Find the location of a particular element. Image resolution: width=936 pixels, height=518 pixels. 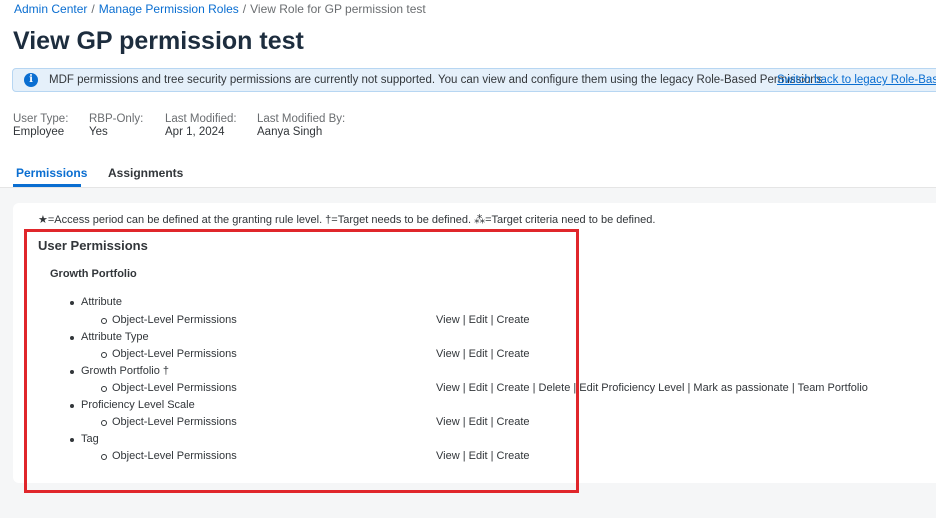

meta-rbp-only: RBP-Only: Yes is located at coordinates (116, 126).